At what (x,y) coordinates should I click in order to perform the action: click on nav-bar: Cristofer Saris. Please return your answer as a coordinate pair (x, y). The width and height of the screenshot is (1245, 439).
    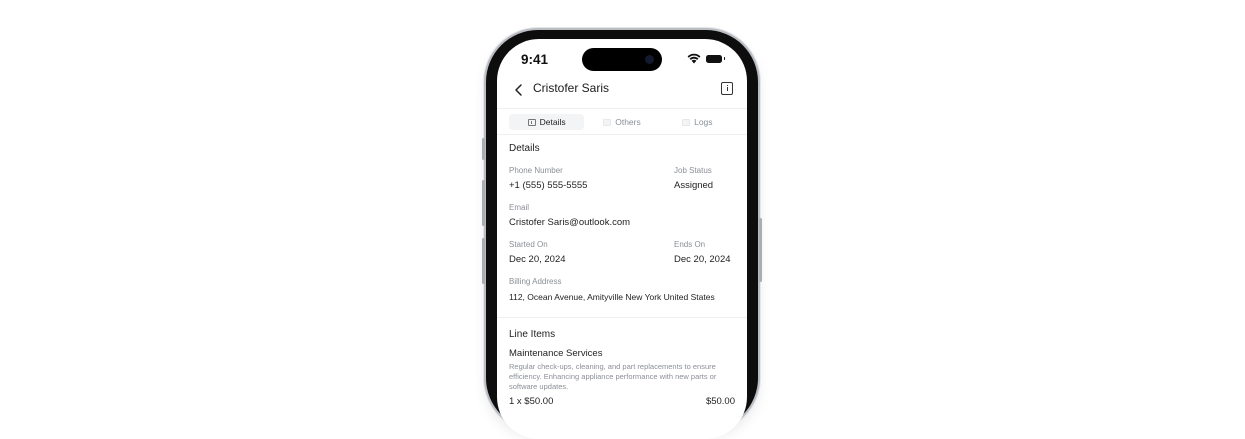
    Looking at the image, I should click on (622, 93).